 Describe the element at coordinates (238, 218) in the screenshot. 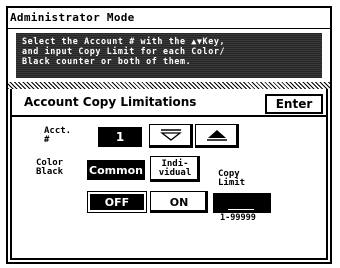

I see `copy-limit-range: 1-99999` at that location.